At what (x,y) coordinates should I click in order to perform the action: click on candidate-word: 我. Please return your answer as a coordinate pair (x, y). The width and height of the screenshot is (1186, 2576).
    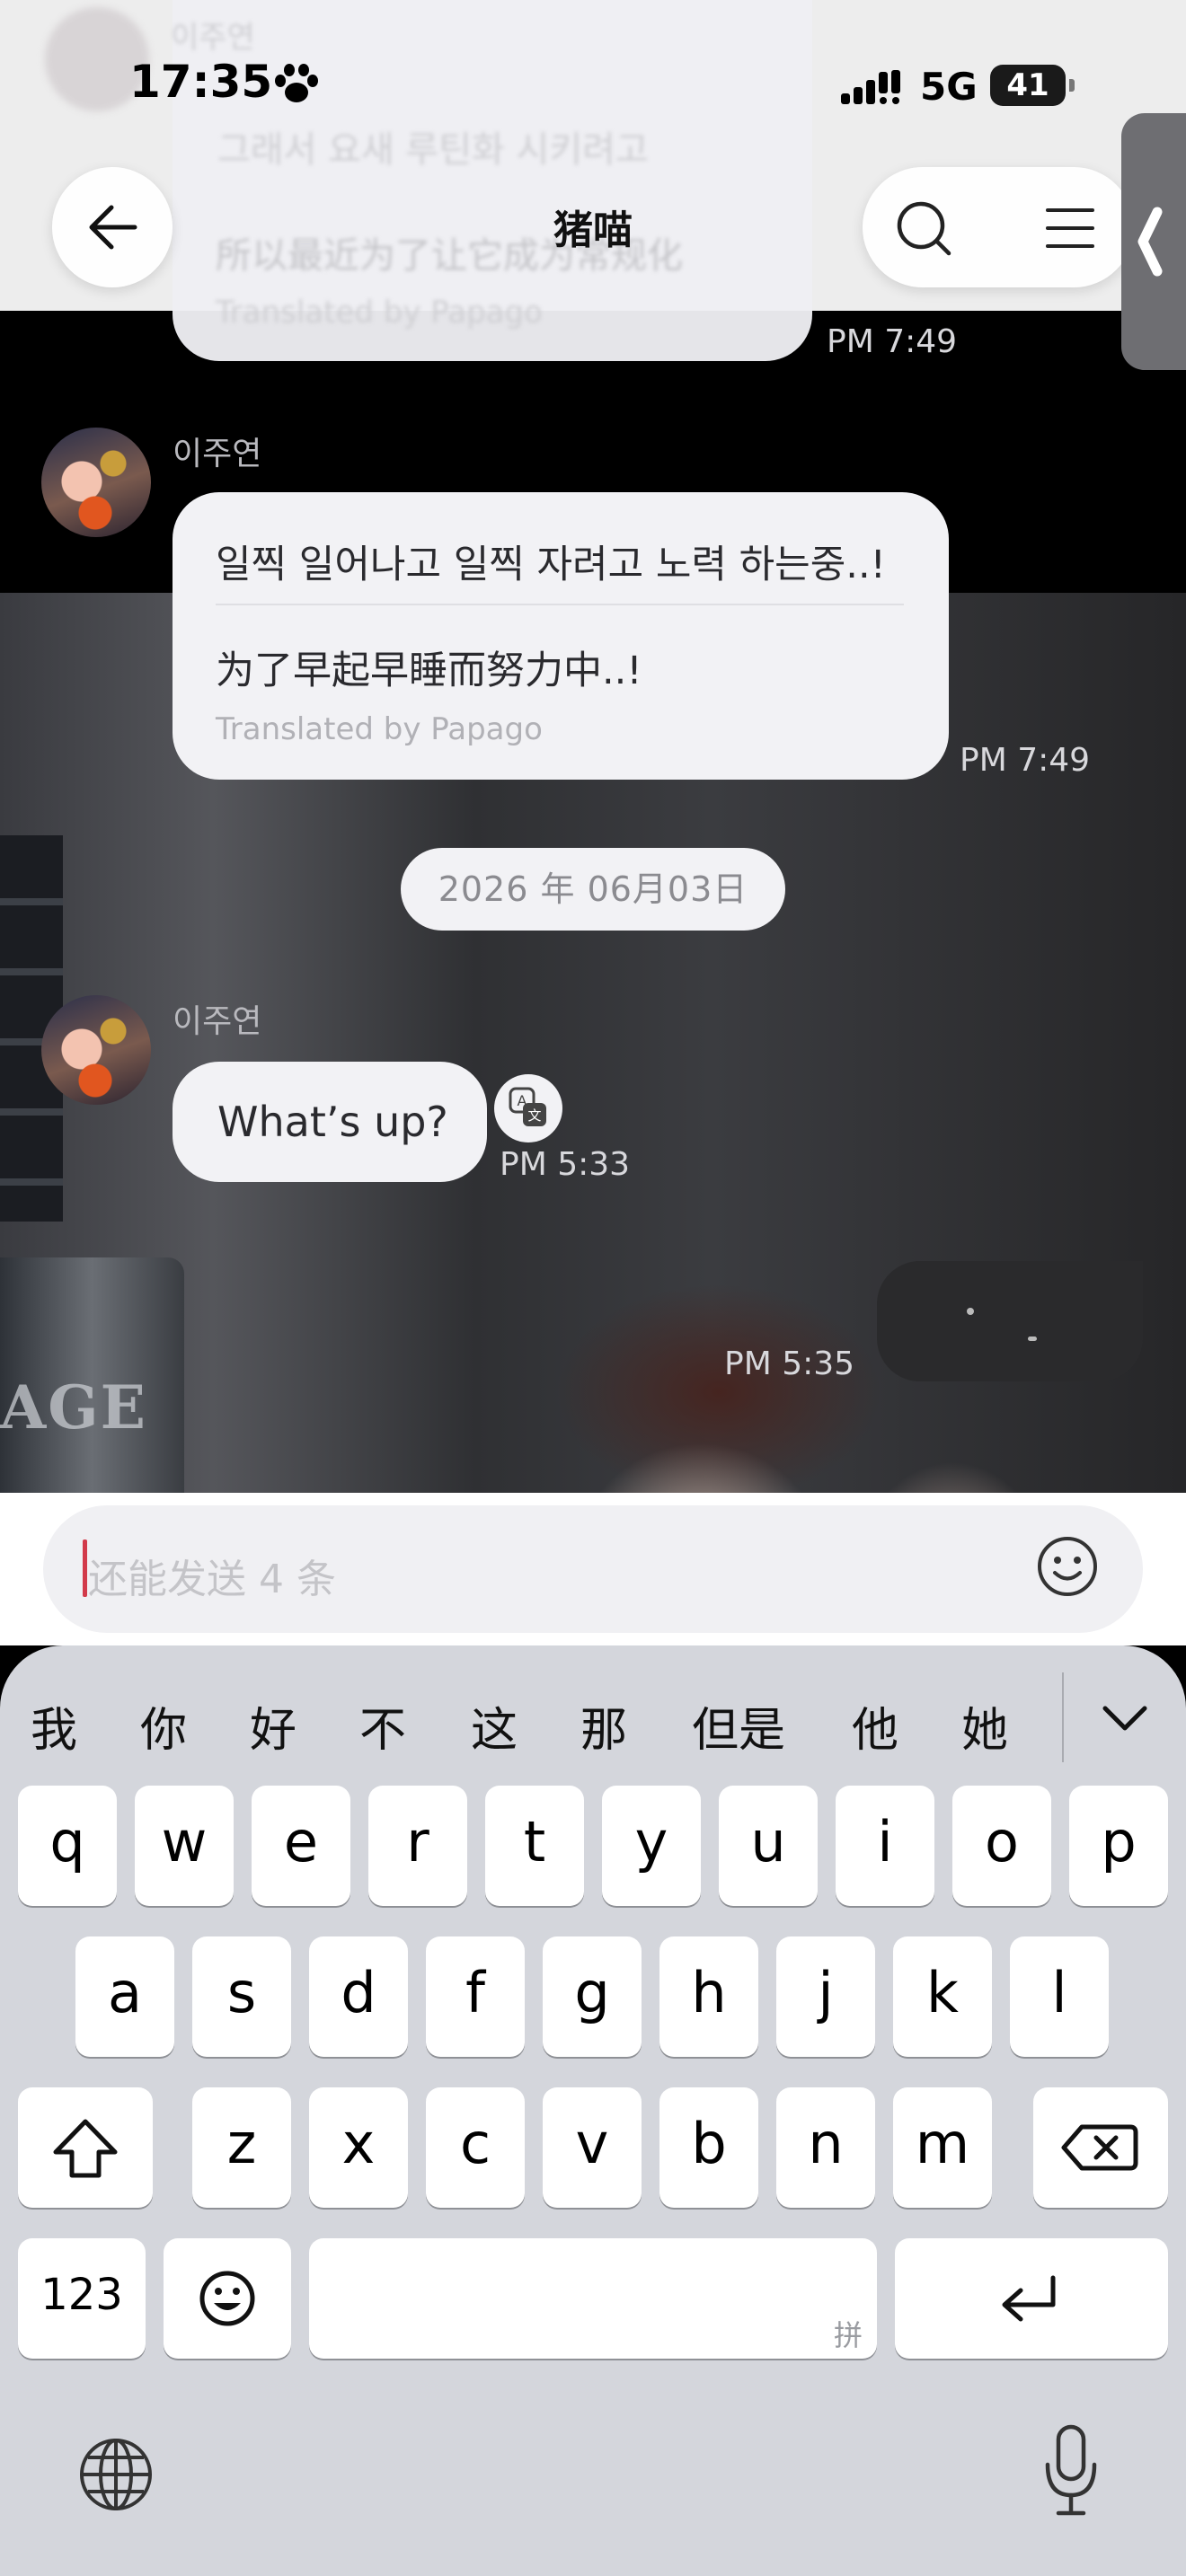
    Looking at the image, I should click on (54, 1726).